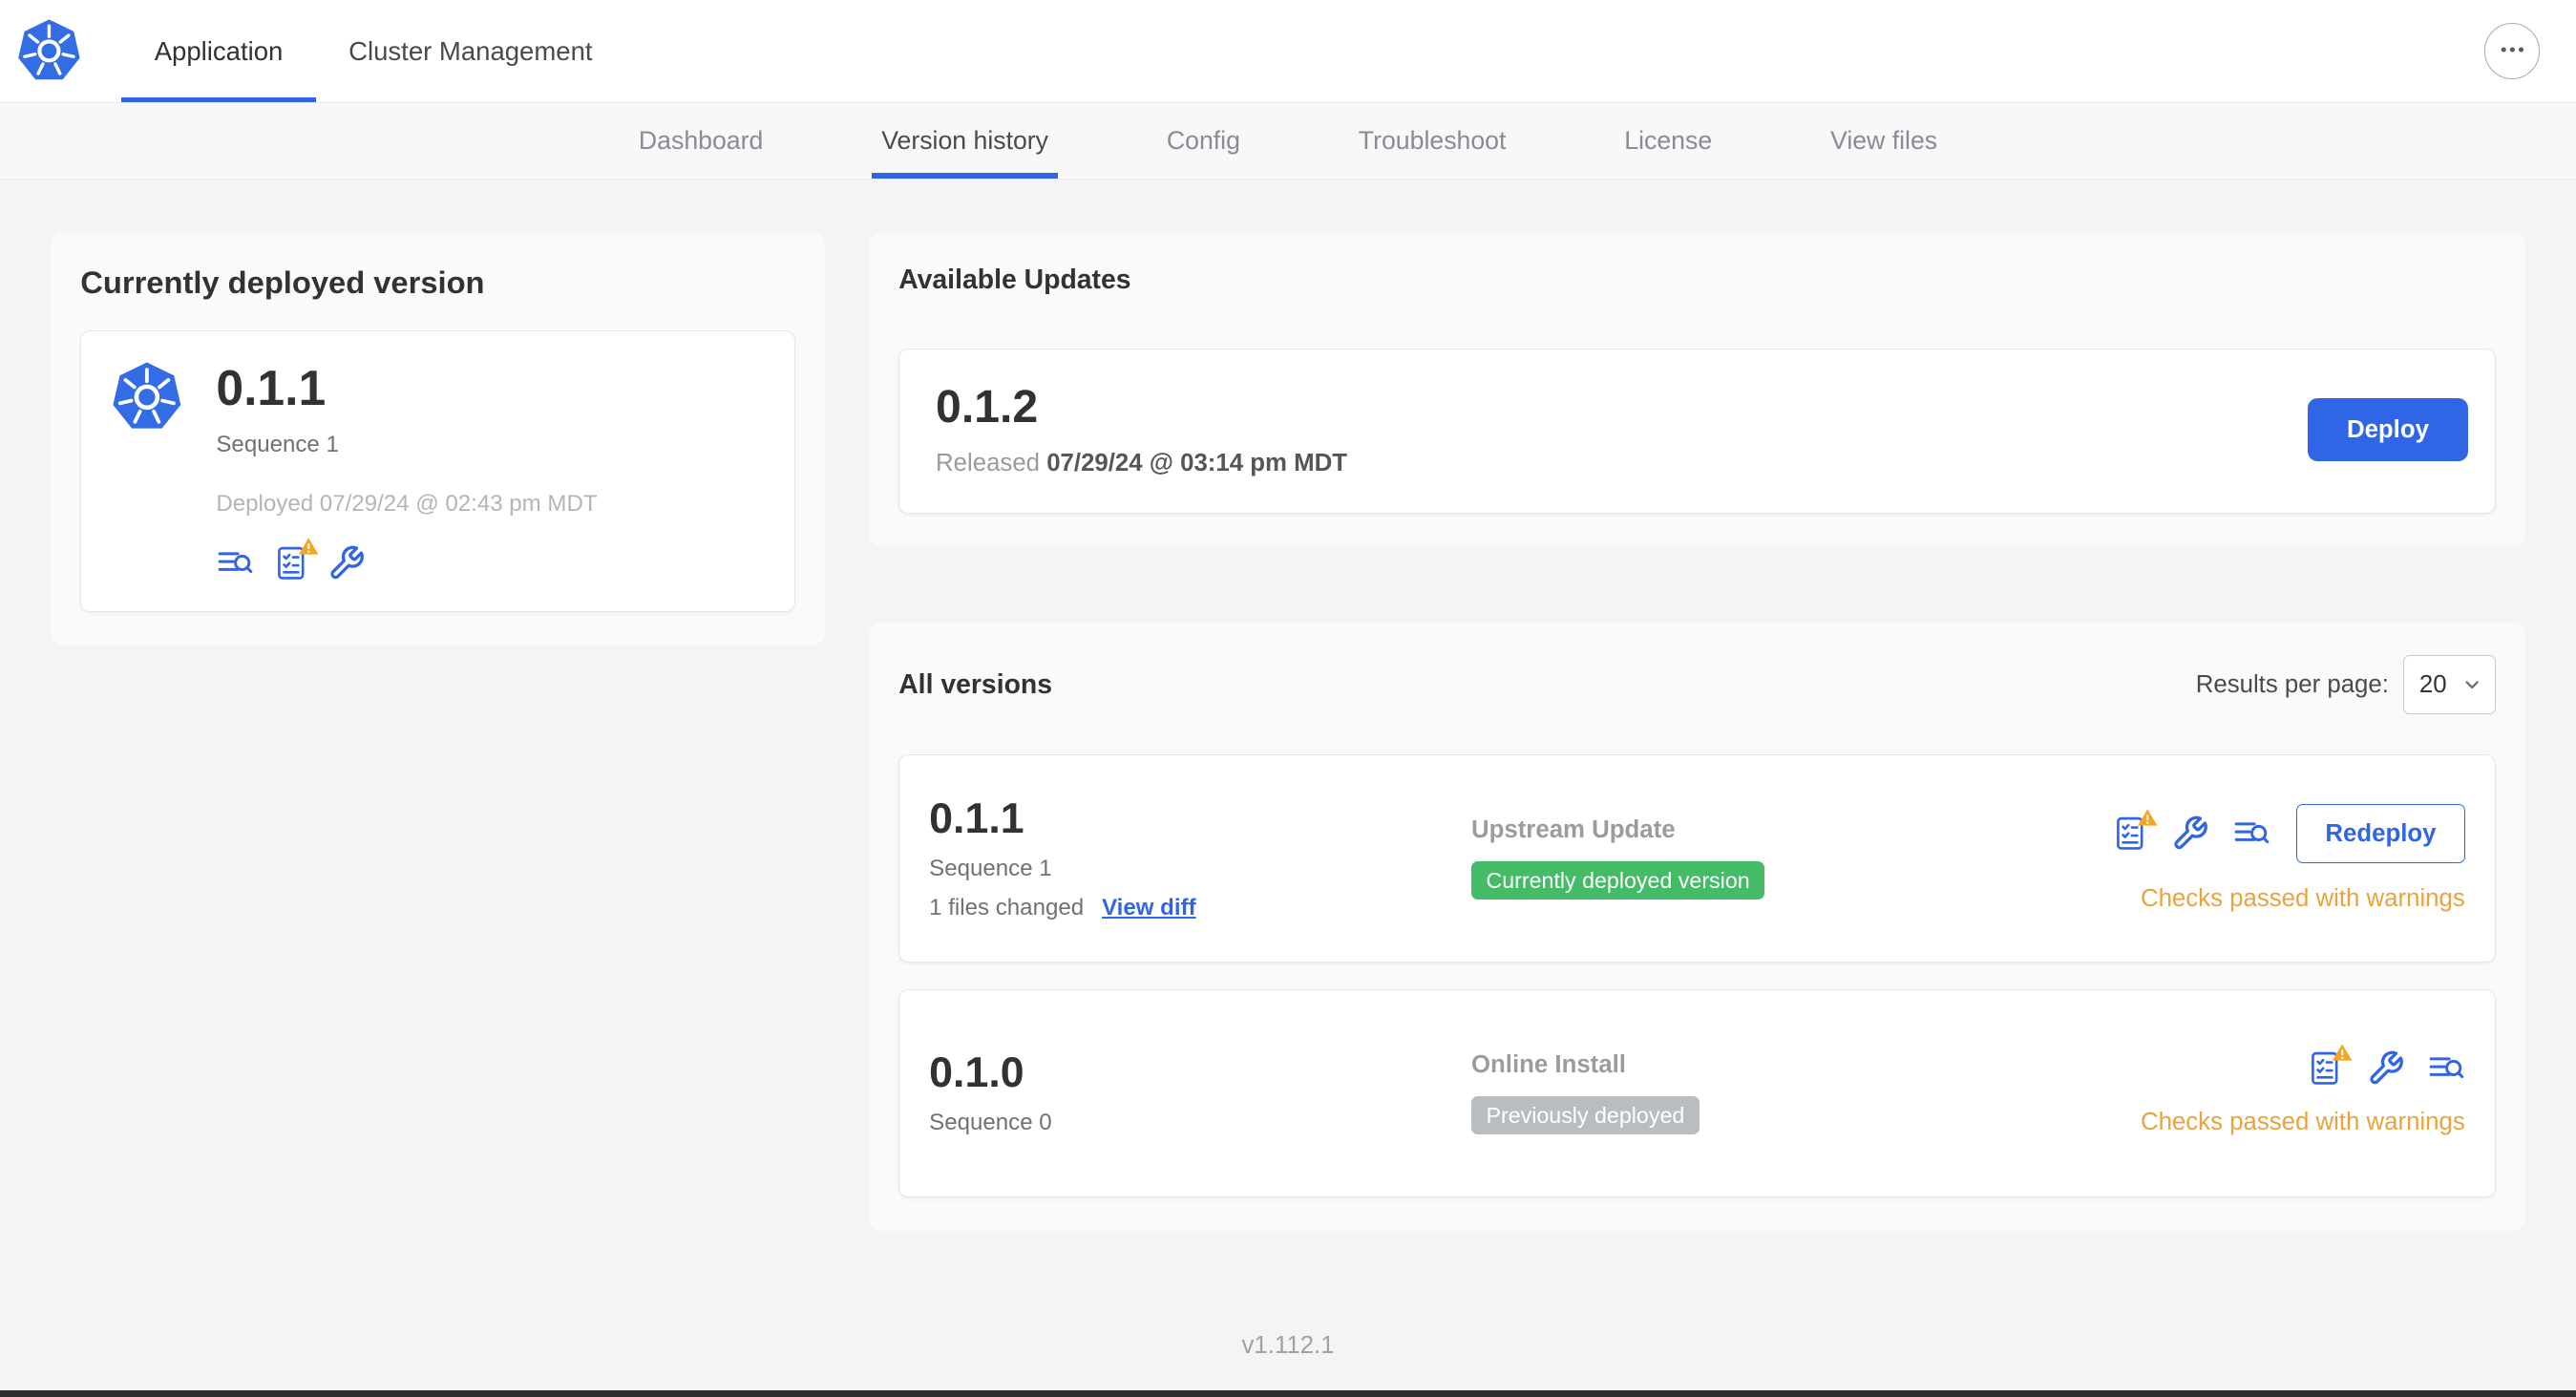 The width and height of the screenshot is (2576, 1397). Describe the element at coordinates (1554, 51) in the screenshot. I see `header-spacer` at that location.